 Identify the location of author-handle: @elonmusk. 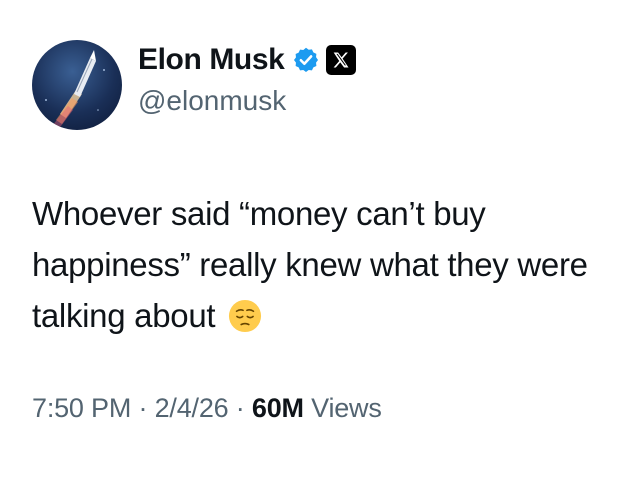
(212, 101).